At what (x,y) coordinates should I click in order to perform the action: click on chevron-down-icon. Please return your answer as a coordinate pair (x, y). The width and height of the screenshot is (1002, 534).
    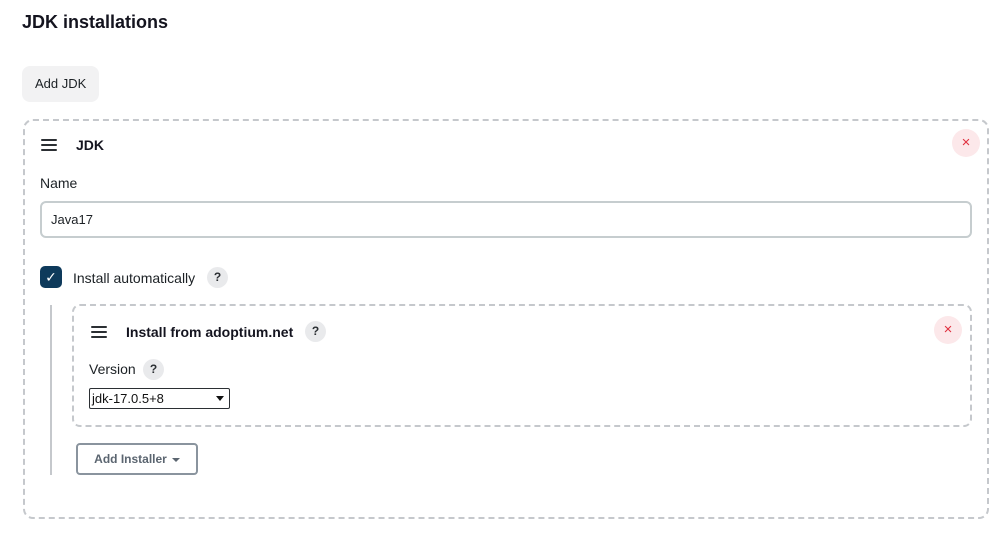
    Looking at the image, I should click on (220, 398).